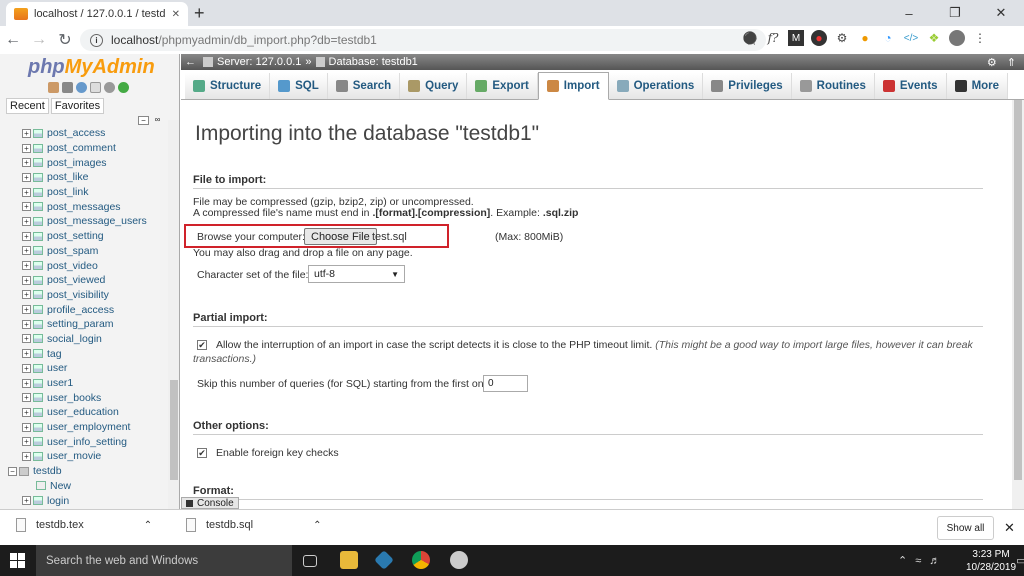 The image size is (1024, 576). What do you see at coordinates (1009, 528) in the screenshot?
I see `close-downloads-icon: ✕` at bounding box center [1009, 528].